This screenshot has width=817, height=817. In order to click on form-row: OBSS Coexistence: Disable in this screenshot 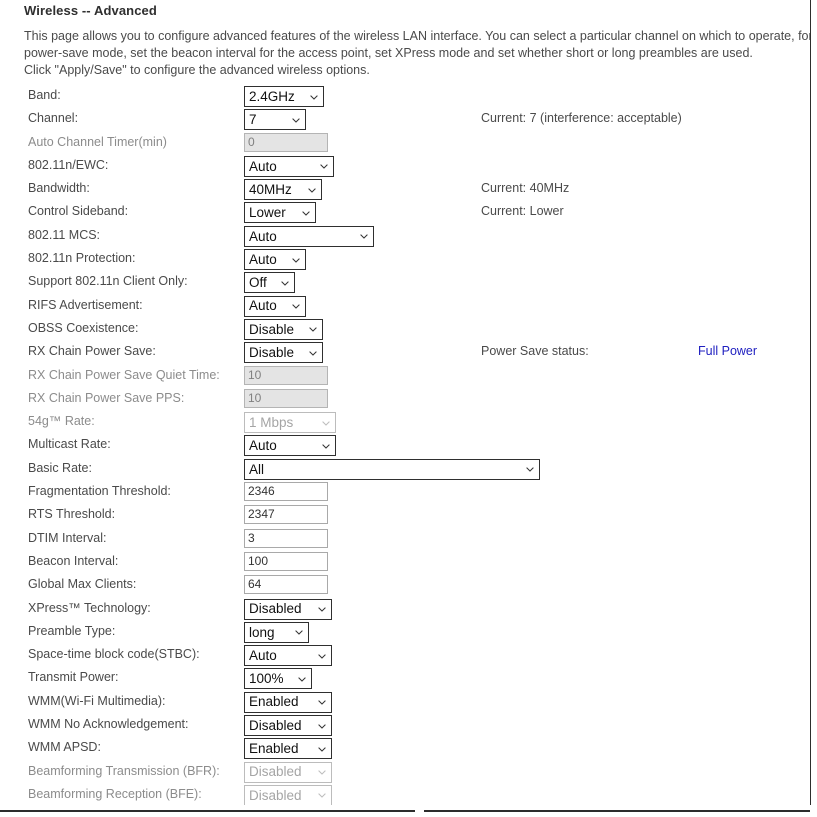, I will do `click(405, 330)`.